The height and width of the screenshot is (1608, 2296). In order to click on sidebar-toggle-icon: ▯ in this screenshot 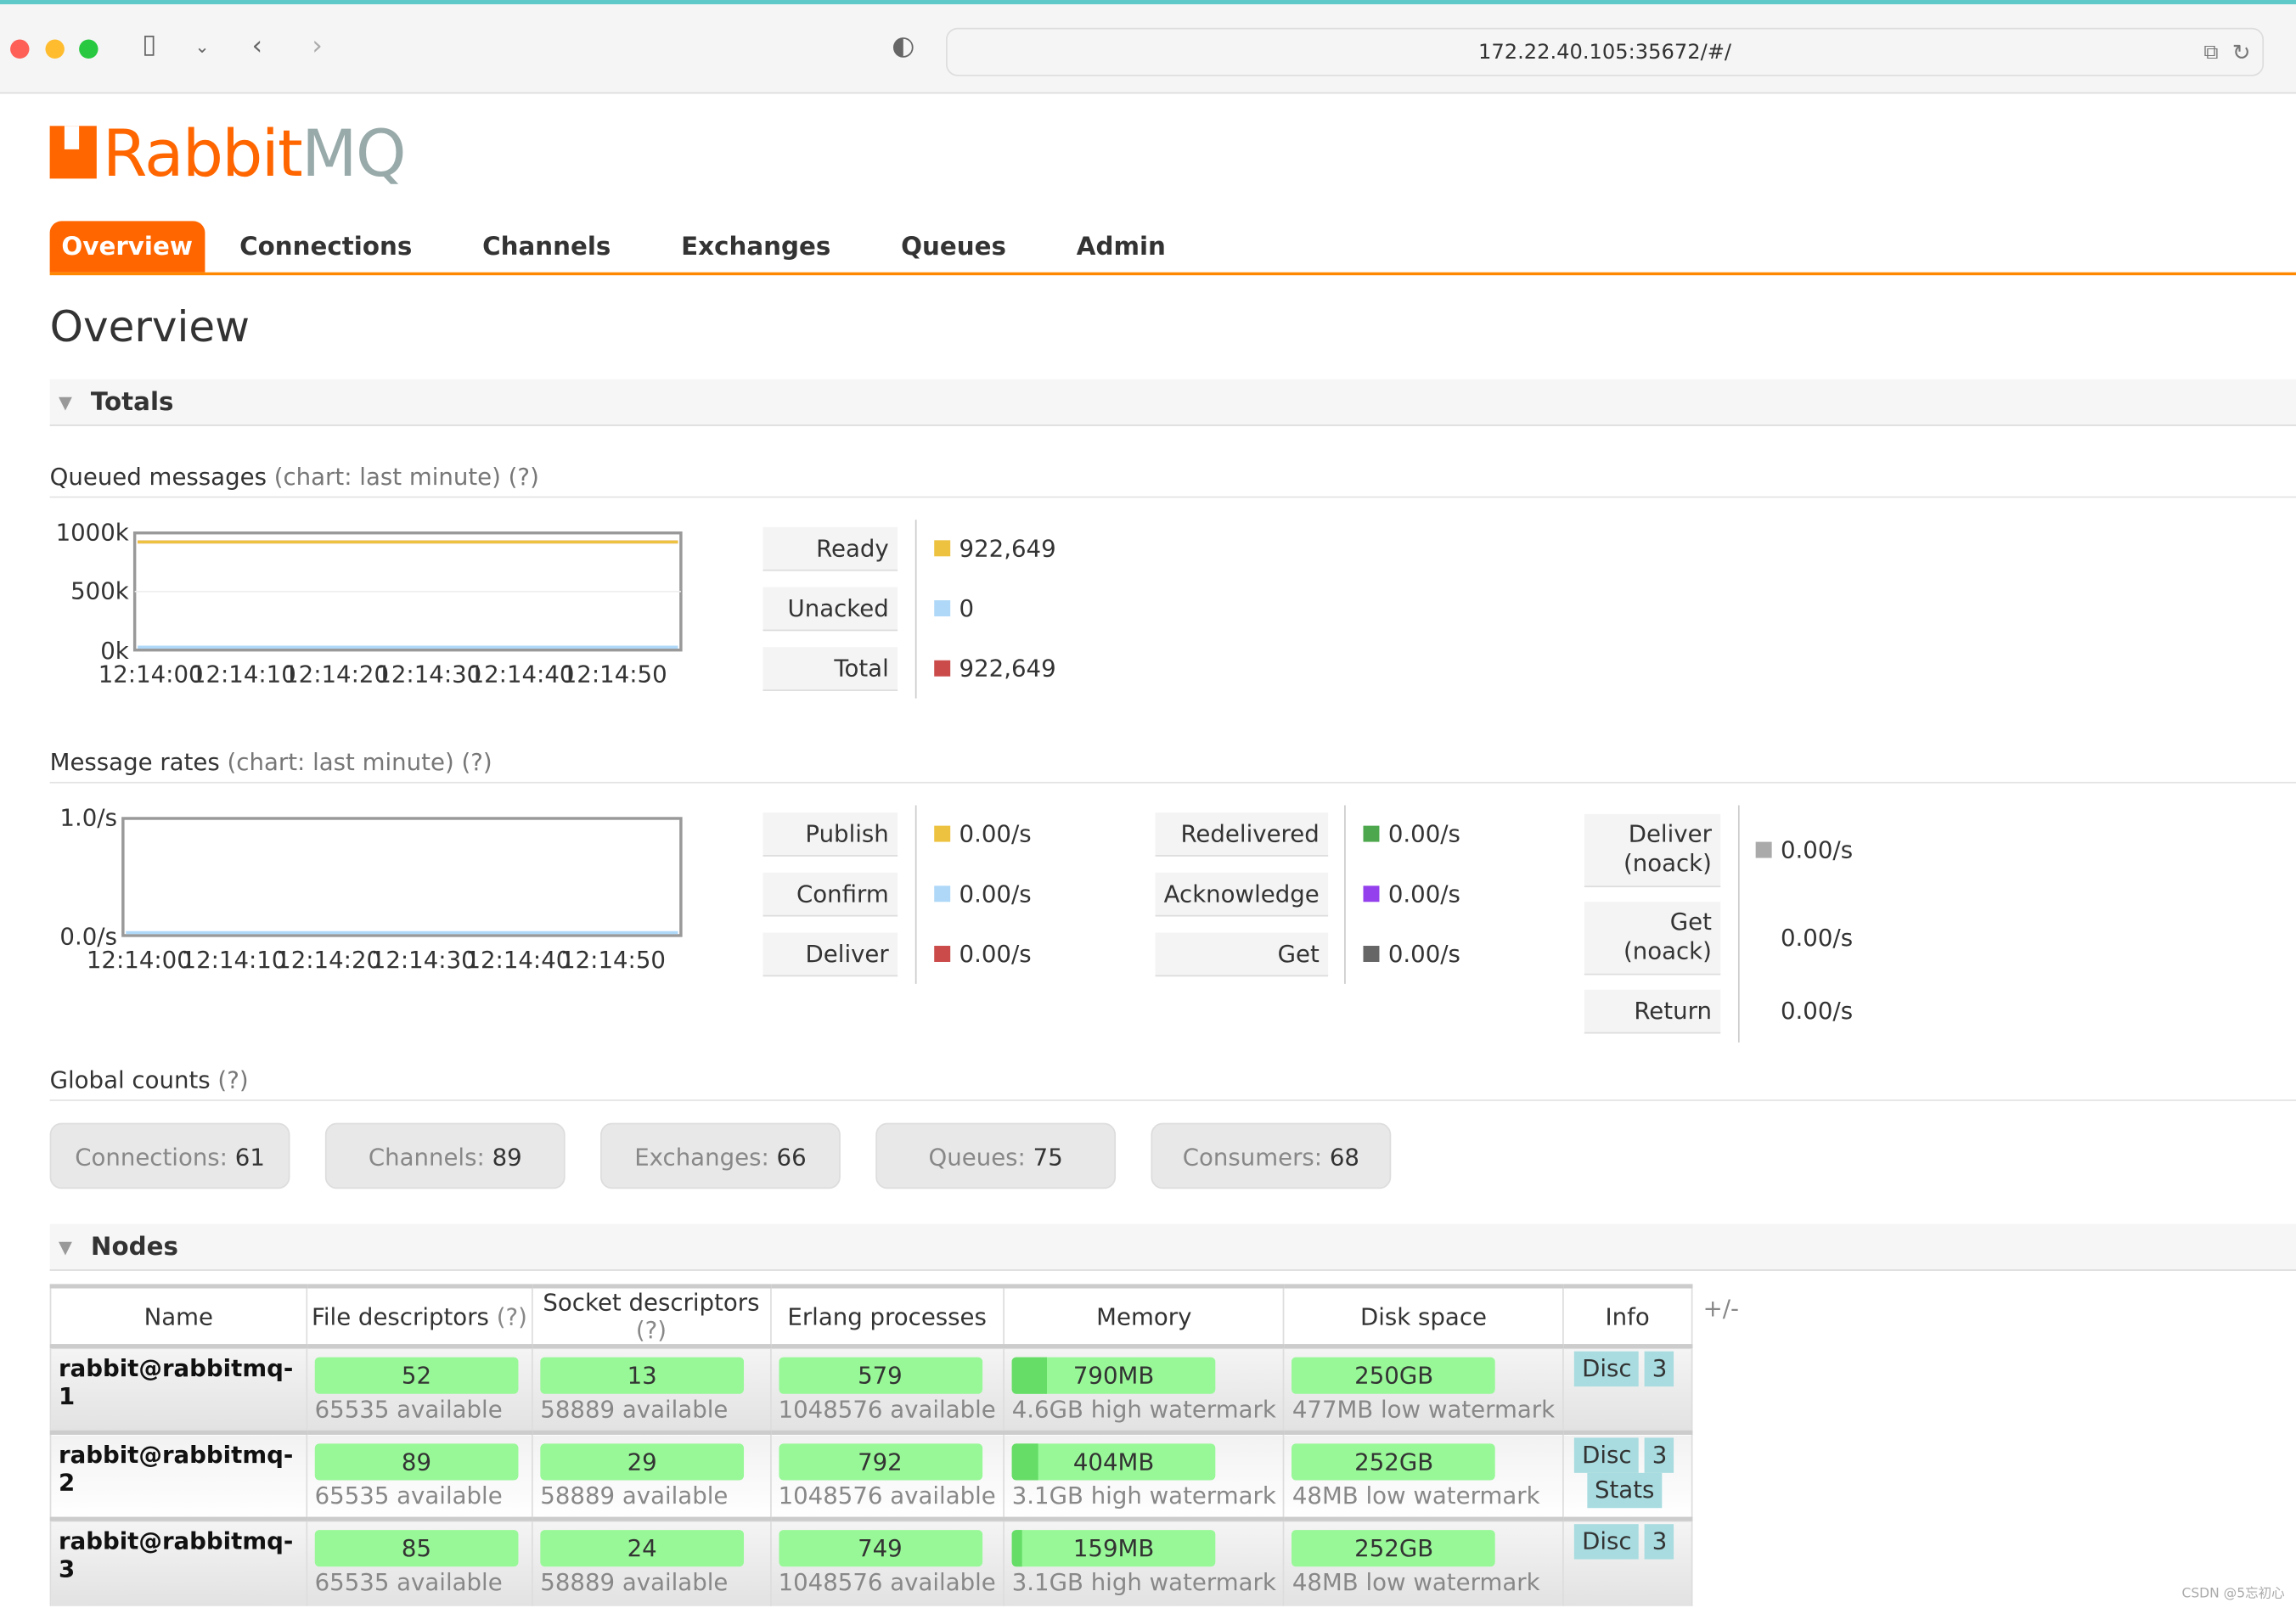, I will do `click(149, 44)`.